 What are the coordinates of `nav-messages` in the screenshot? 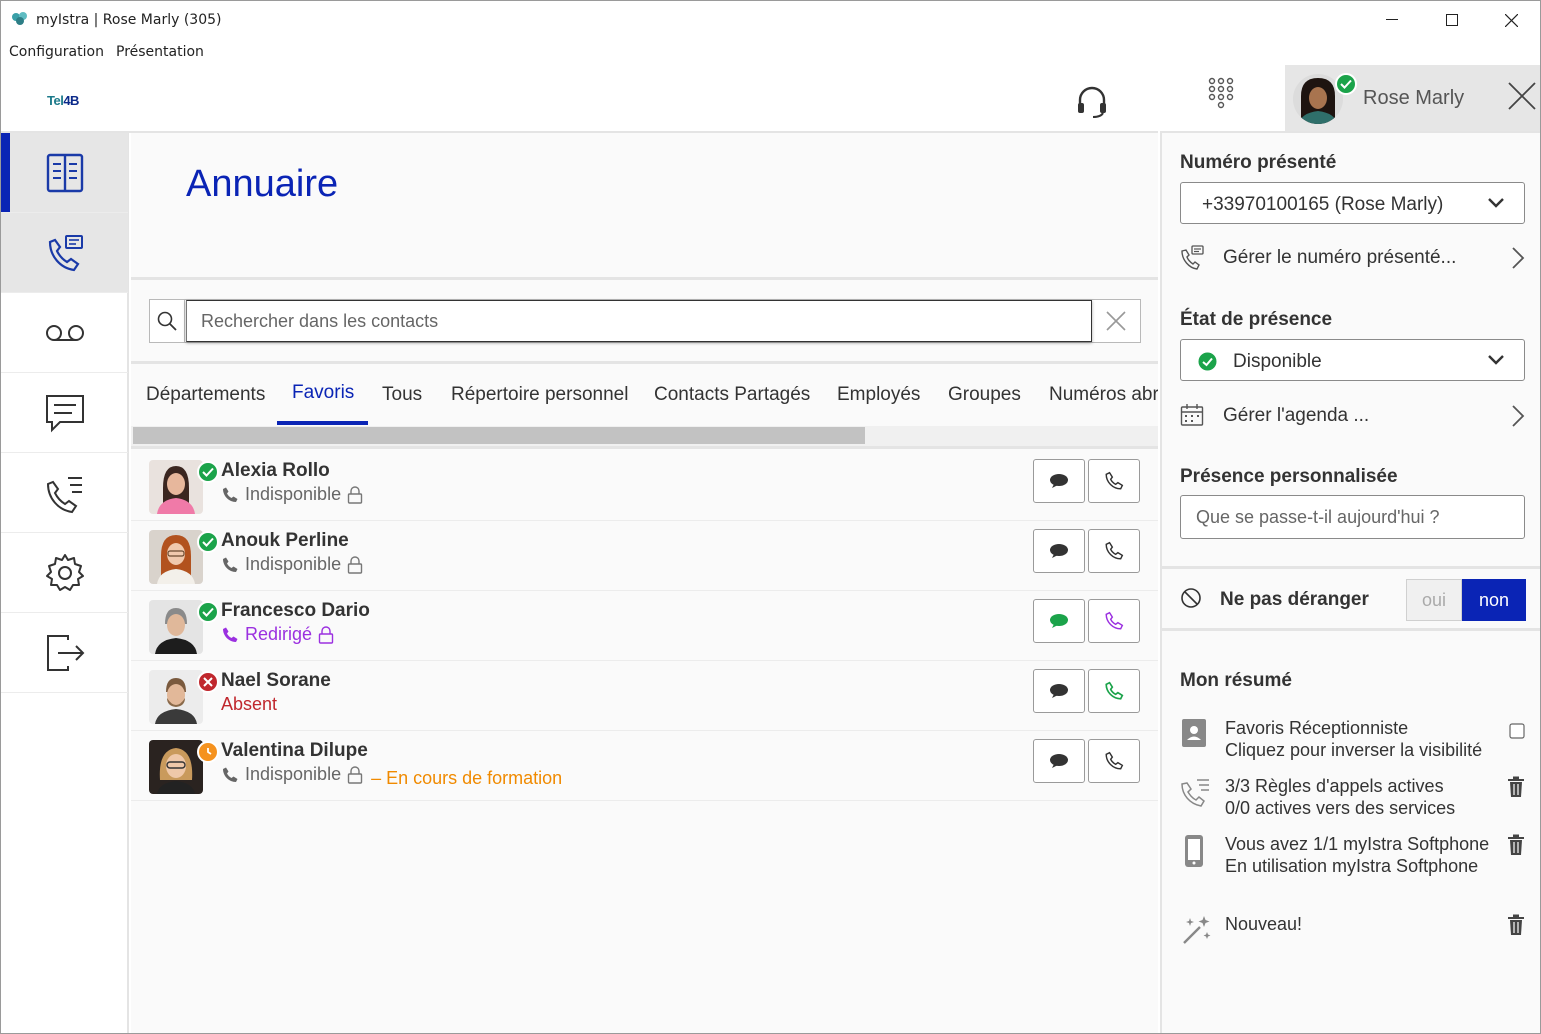 It's located at (64, 413).